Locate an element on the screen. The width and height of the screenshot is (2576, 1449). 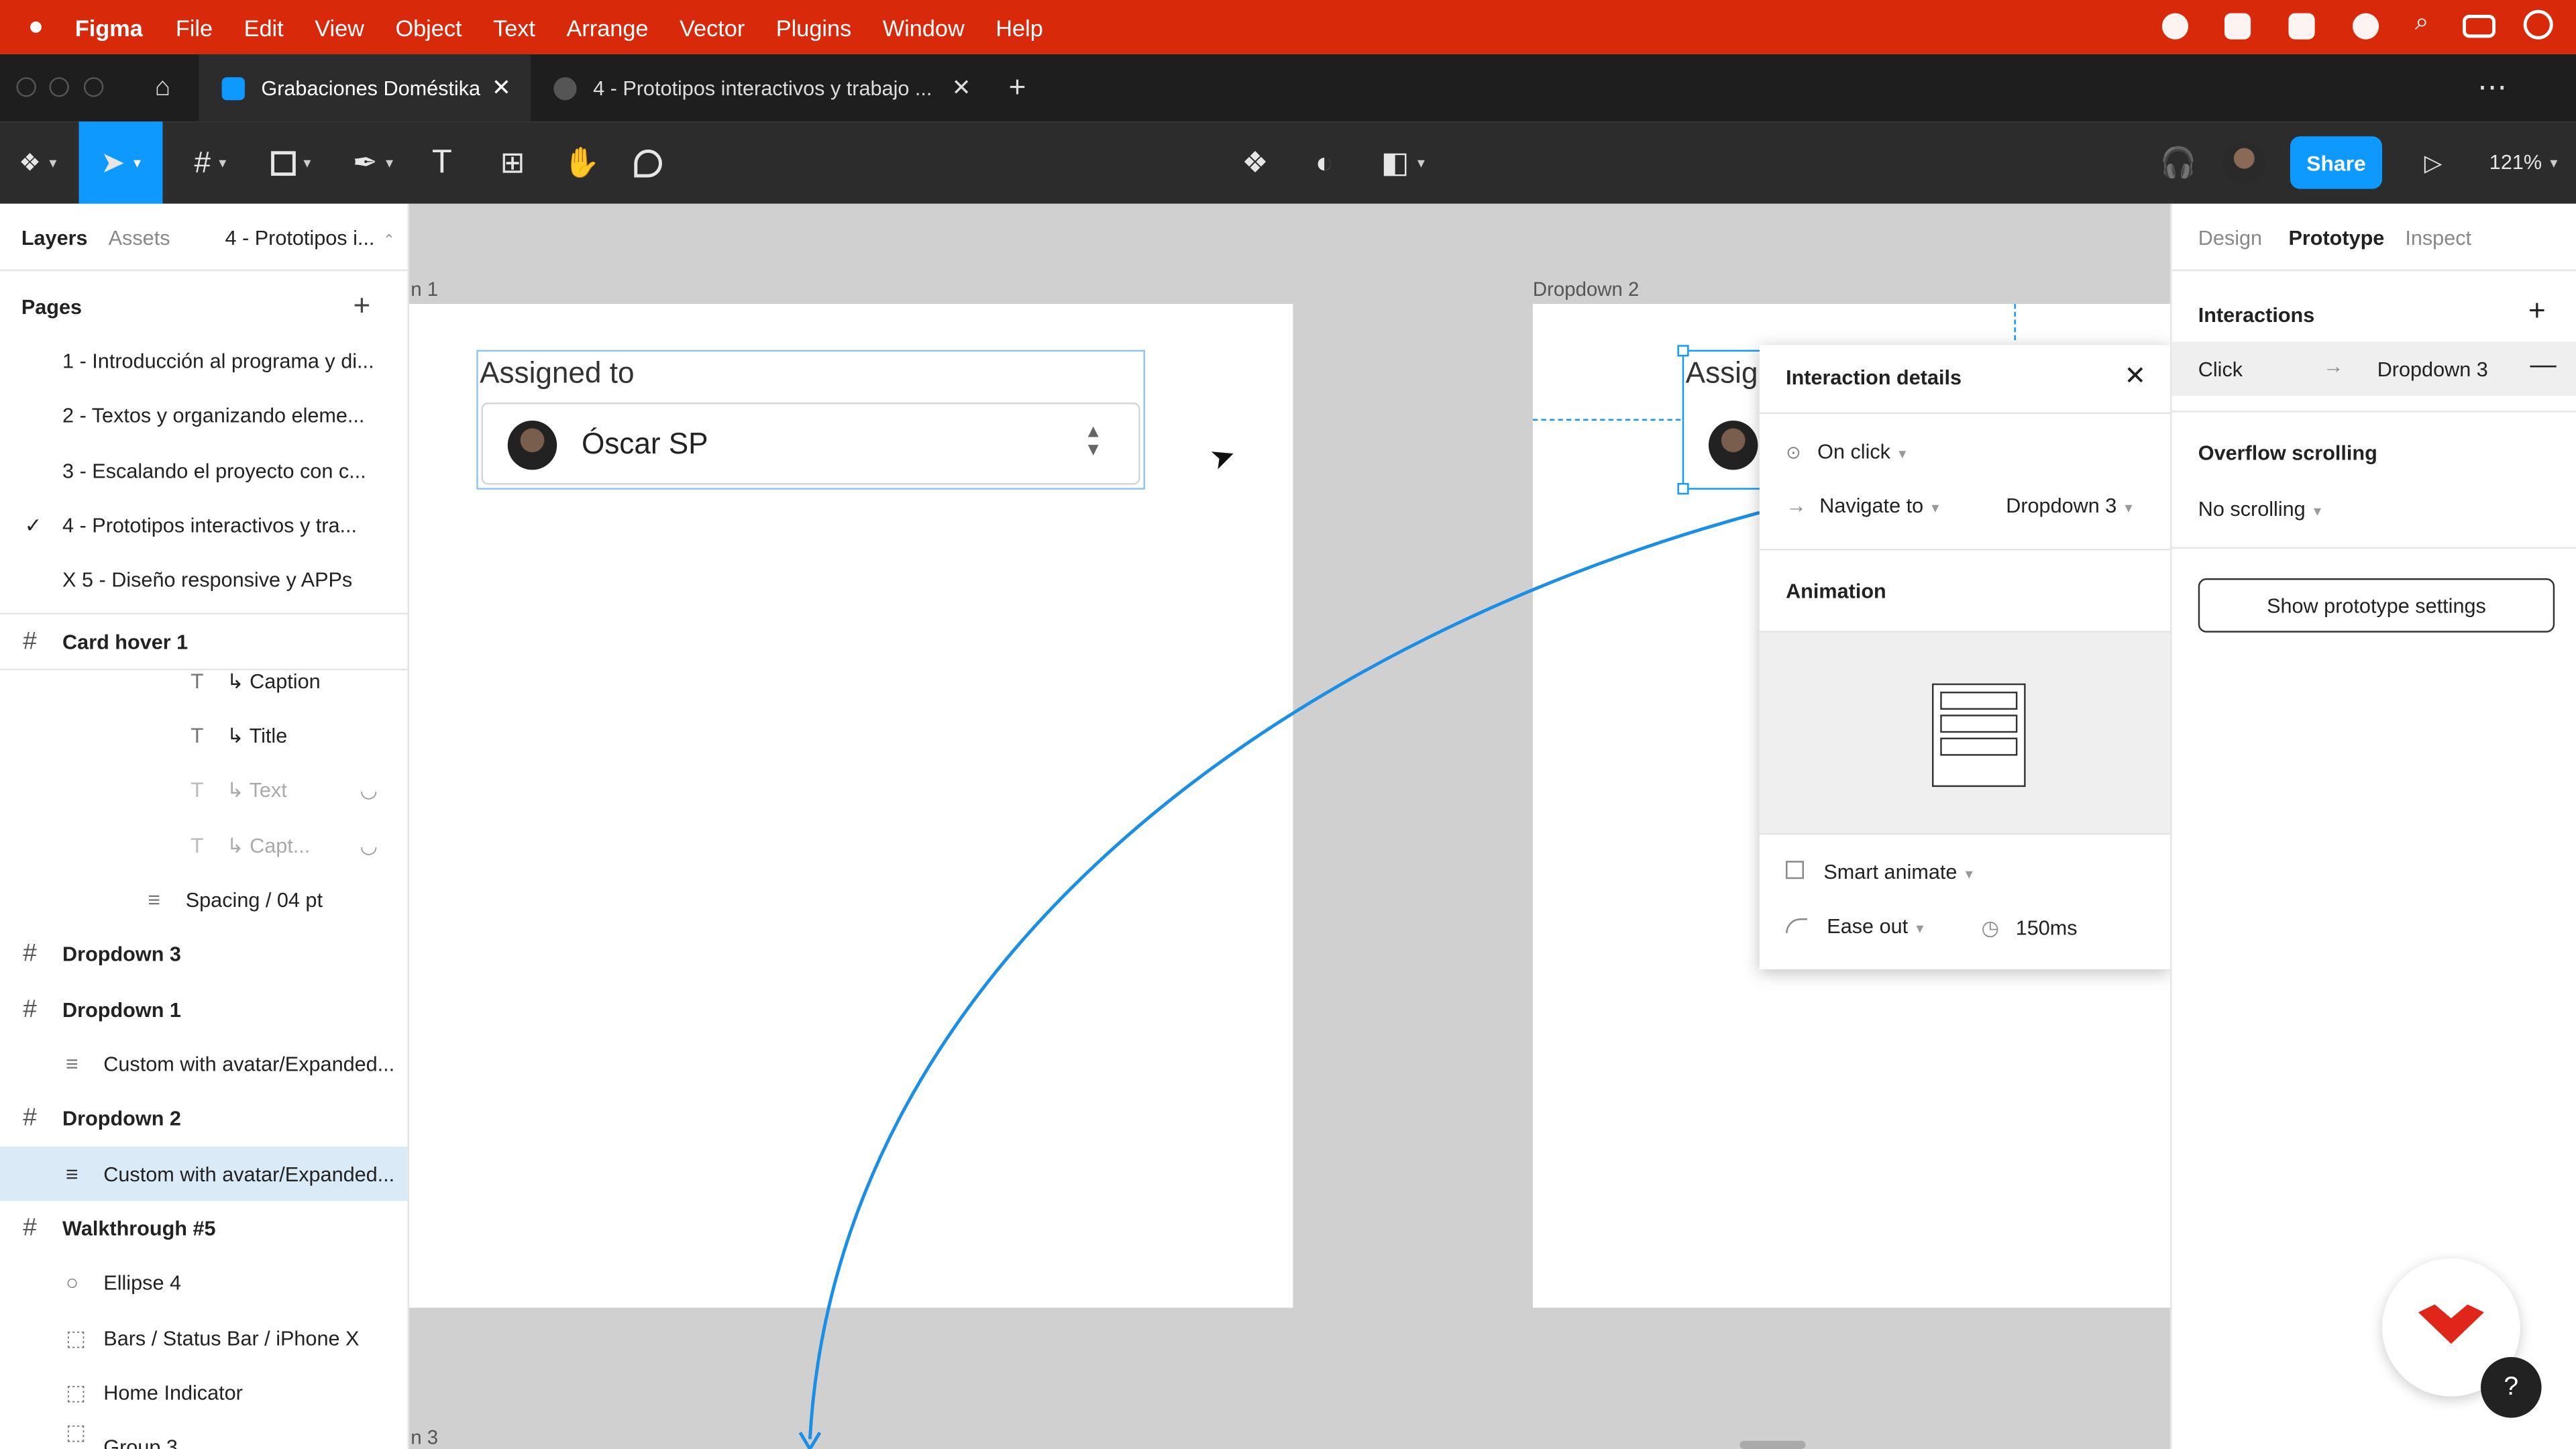
left-panel-tabs: Layers Assets 4 - Prototipos i... ⌃ is located at coordinates (203, 237).